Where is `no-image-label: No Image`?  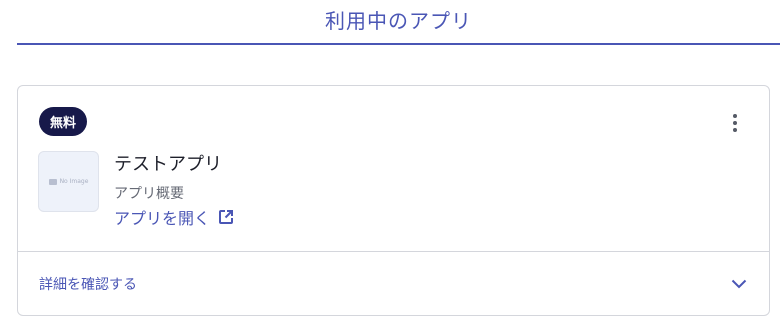 no-image-label: No Image is located at coordinates (74, 181).